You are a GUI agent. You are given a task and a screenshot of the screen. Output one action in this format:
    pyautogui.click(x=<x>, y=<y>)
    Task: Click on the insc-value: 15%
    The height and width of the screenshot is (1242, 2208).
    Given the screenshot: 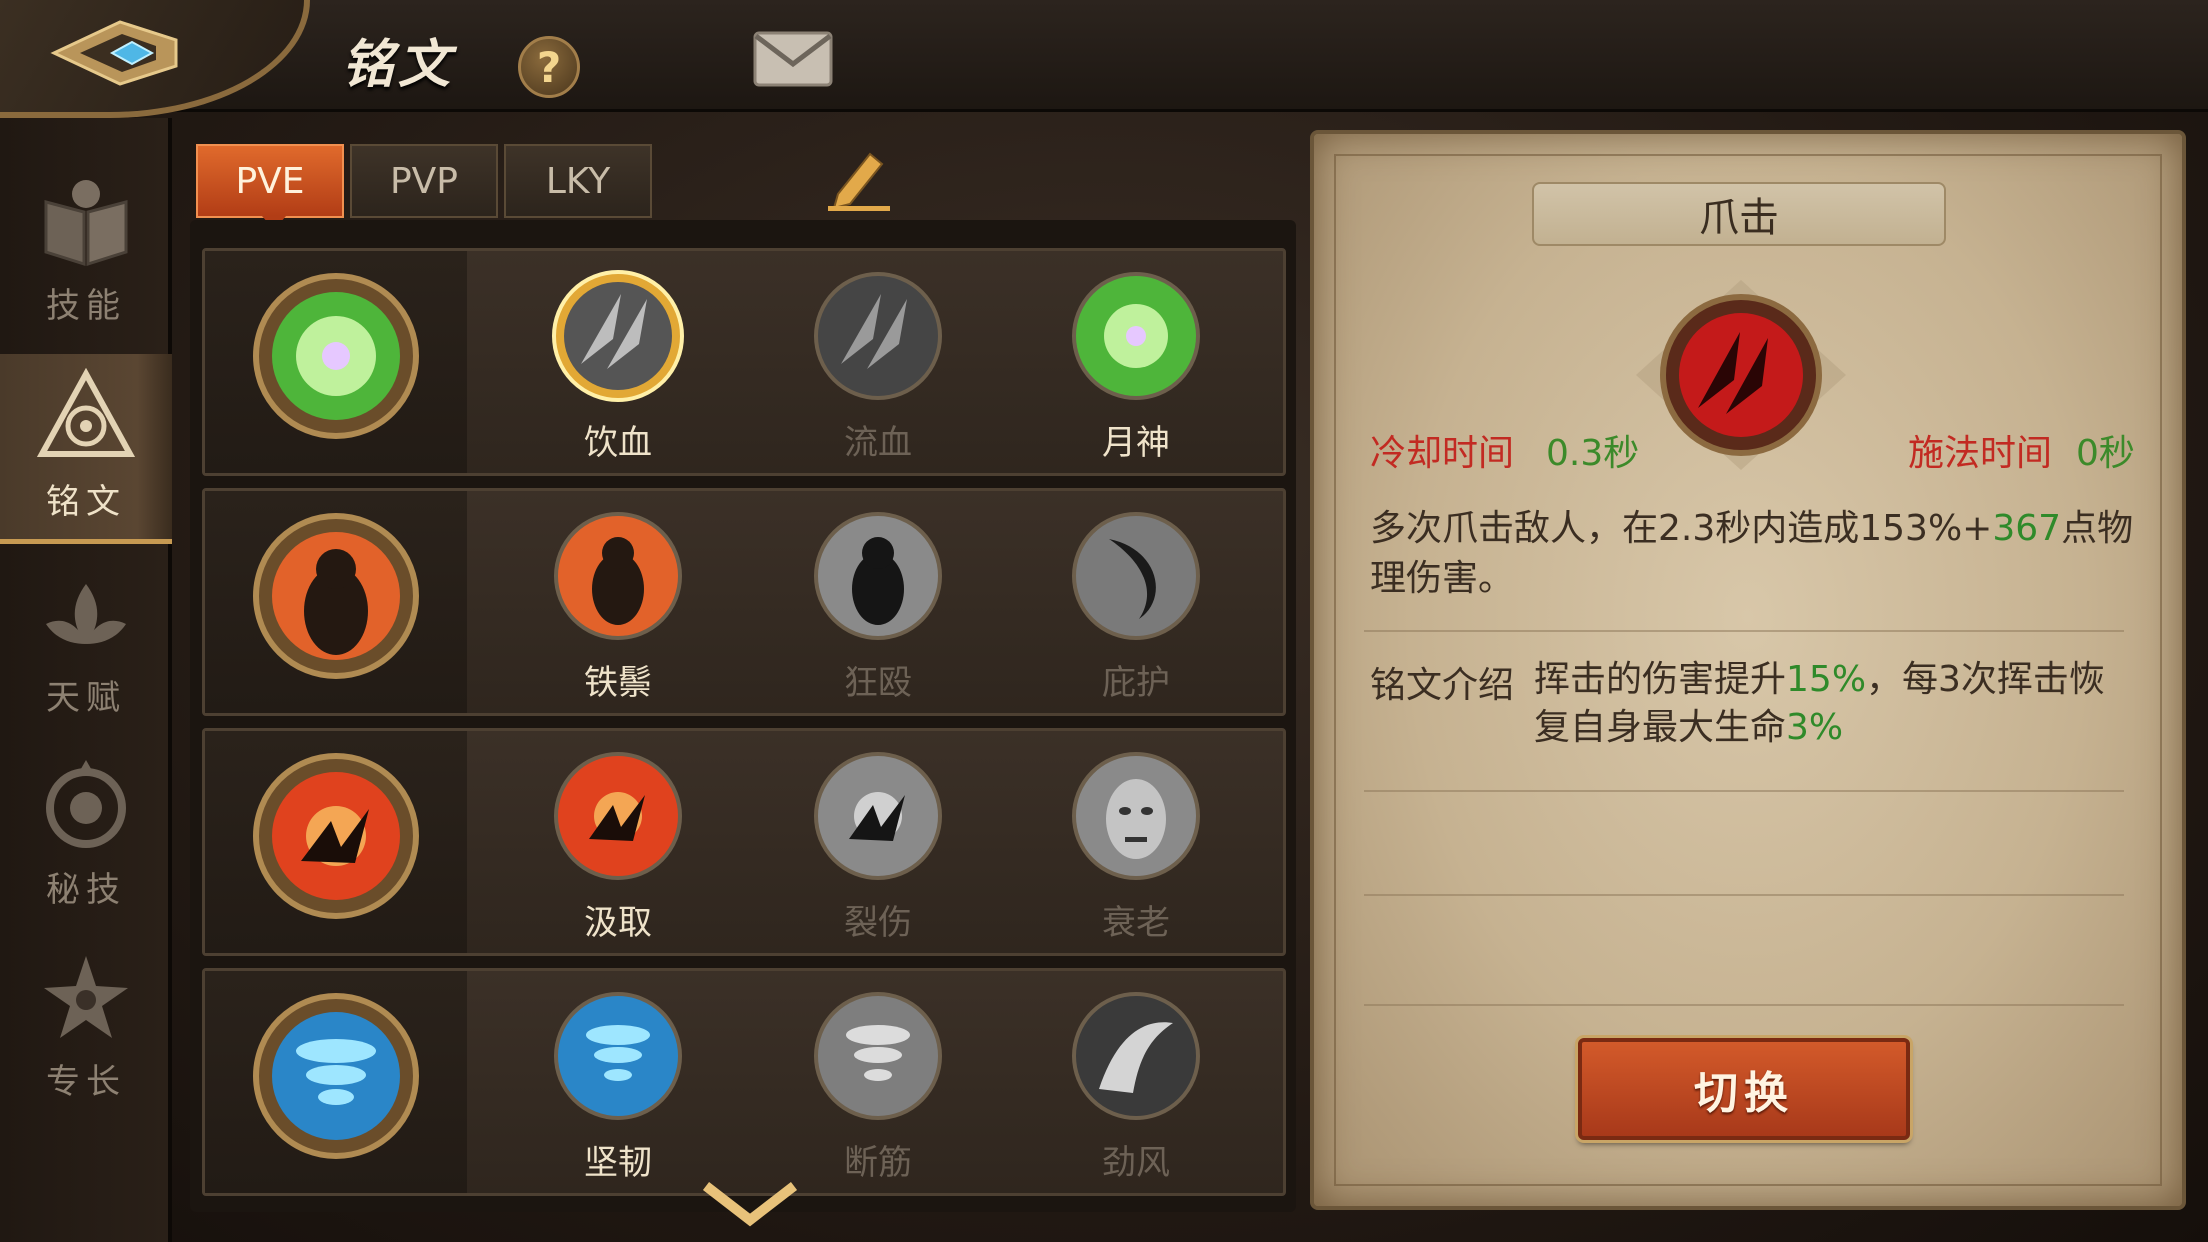 What is the action you would take?
    pyautogui.click(x=1826, y=679)
    